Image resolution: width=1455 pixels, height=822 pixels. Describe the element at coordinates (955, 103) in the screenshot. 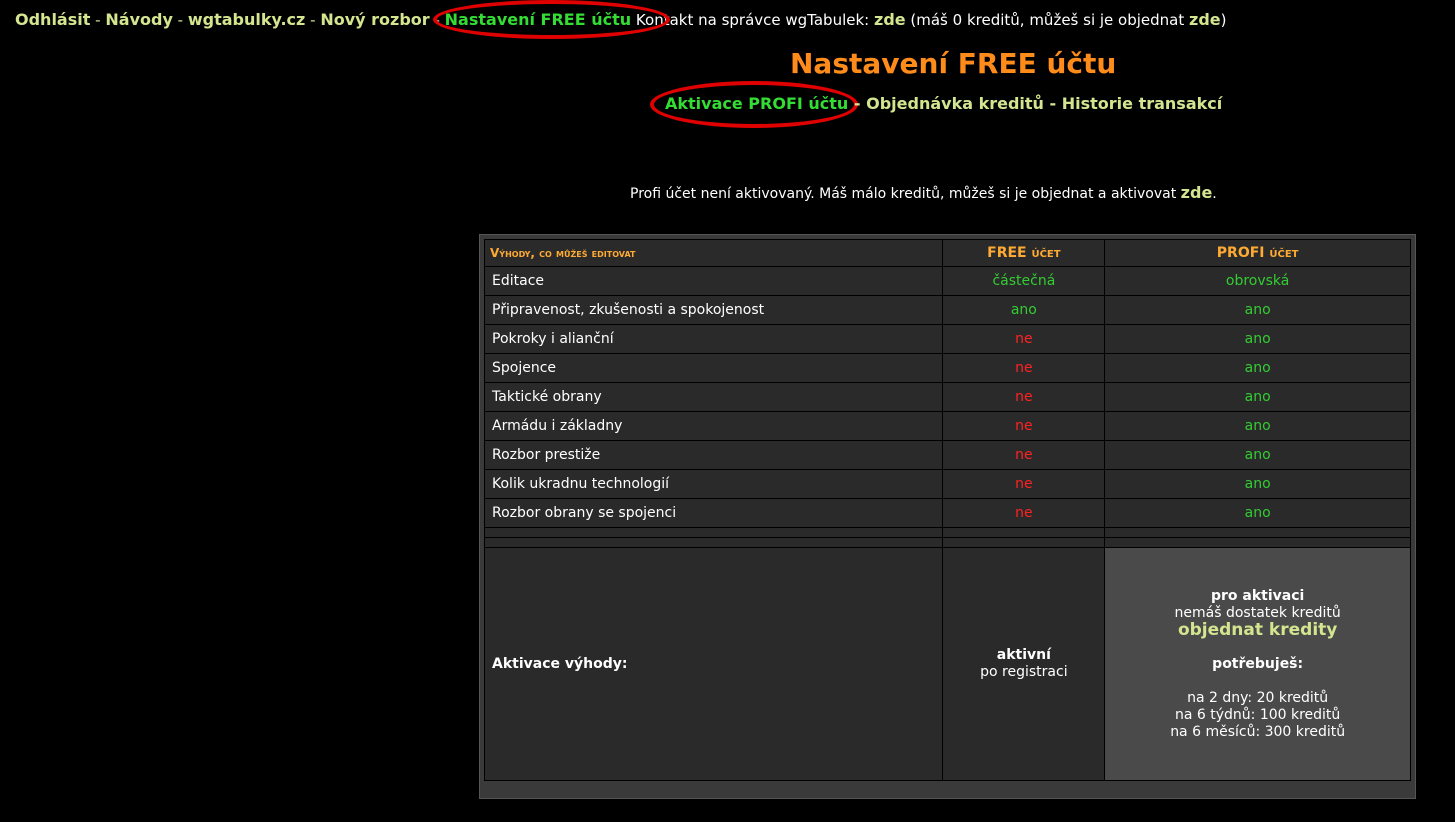

I see `order-credits-link: Objednávka kreditů` at that location.